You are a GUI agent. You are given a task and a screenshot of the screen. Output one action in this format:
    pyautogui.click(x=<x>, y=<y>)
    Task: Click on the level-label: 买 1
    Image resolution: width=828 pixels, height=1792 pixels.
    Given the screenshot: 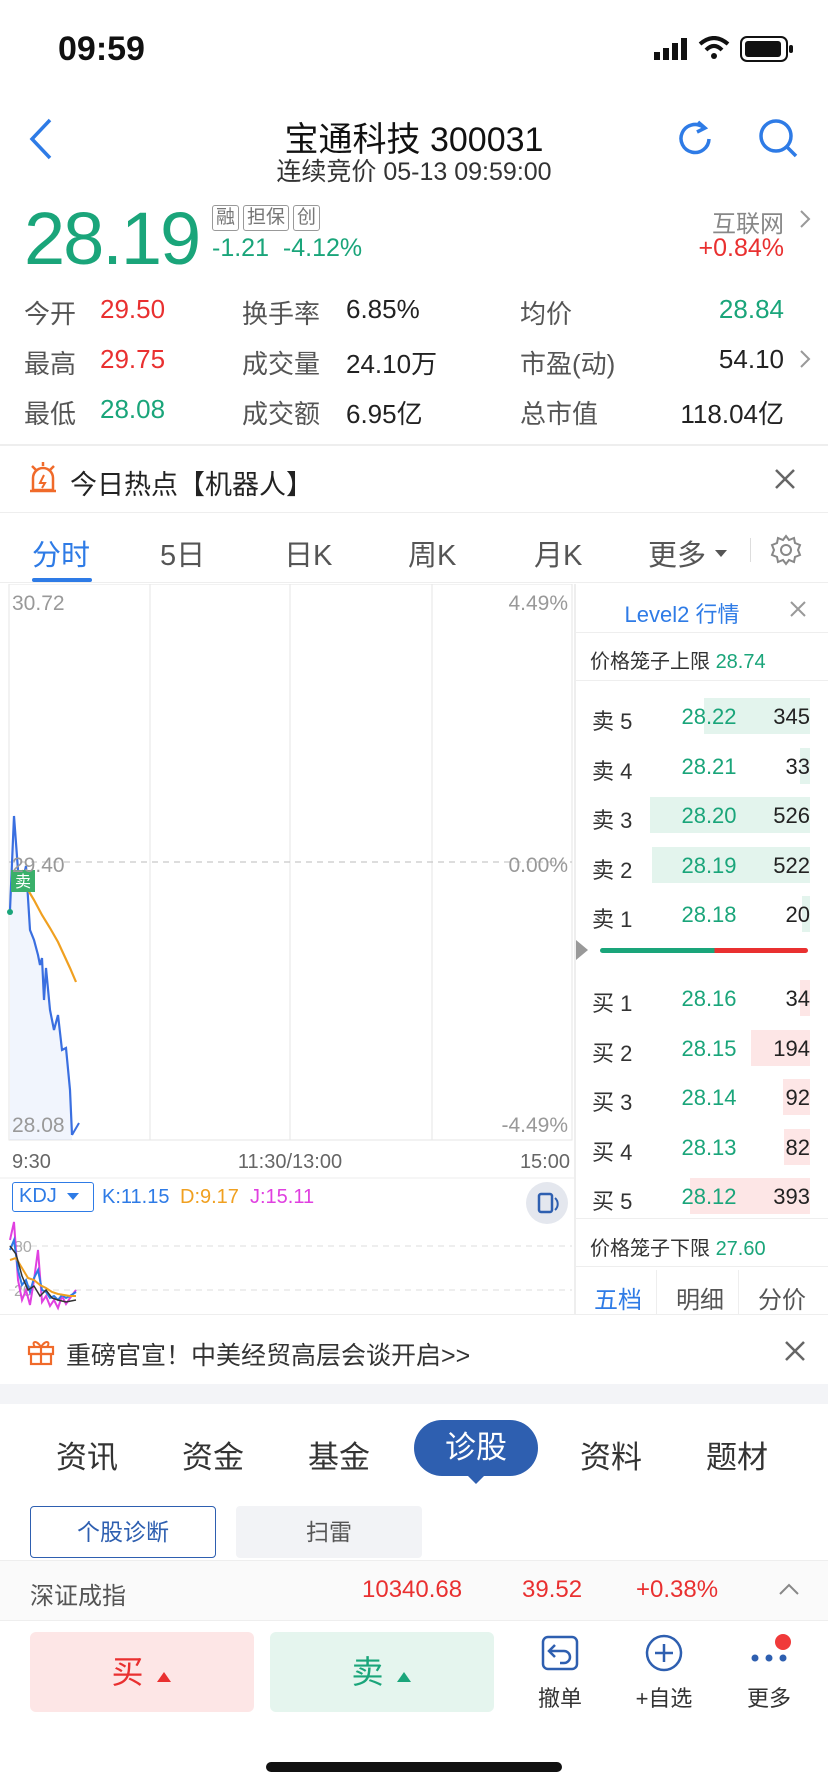 What is the action you would take?
    pyautogui.click(x=612, y=1003)
    